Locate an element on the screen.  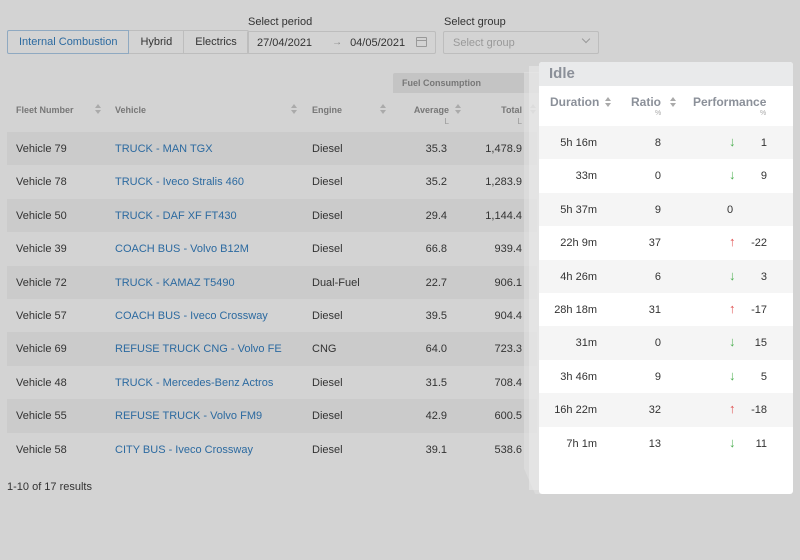
vehicle-link: COACH BUS - Volvo B12M is located at coordinates (182, 249).